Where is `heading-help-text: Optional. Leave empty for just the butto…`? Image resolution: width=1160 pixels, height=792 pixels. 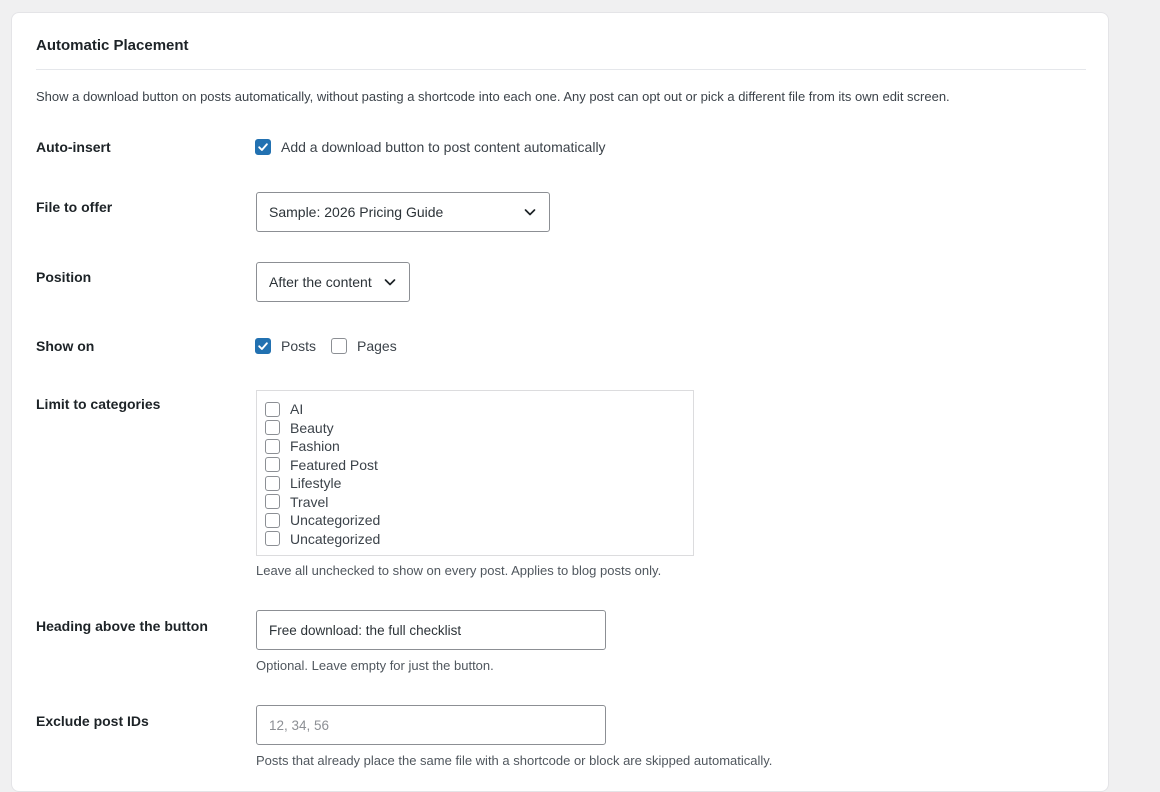
heading-help-text: Optional. Leave empty for just the butto… is located at coordinates (375, 665).